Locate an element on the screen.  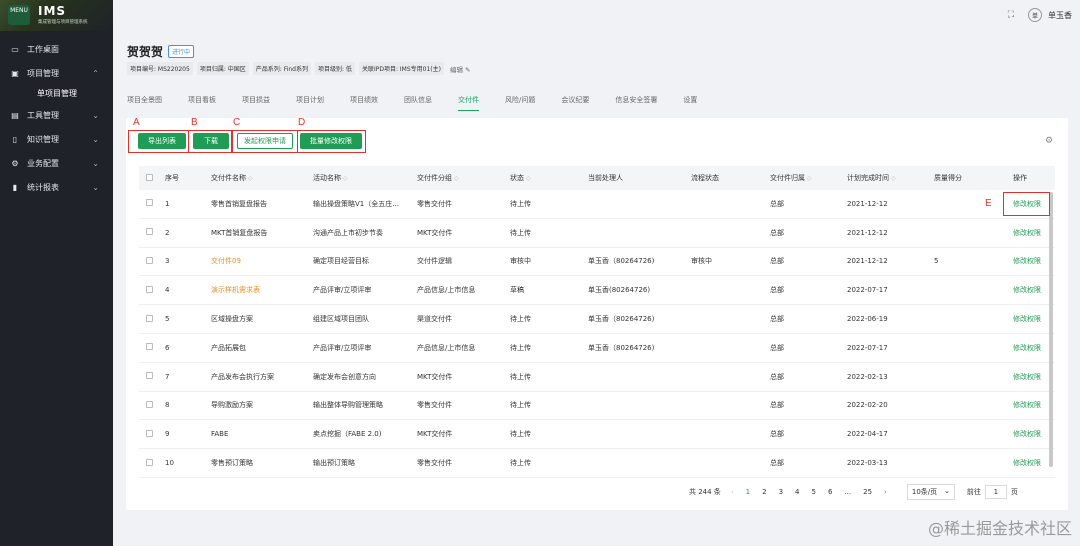
page-number: 25 is located at coordinates (867, 492).